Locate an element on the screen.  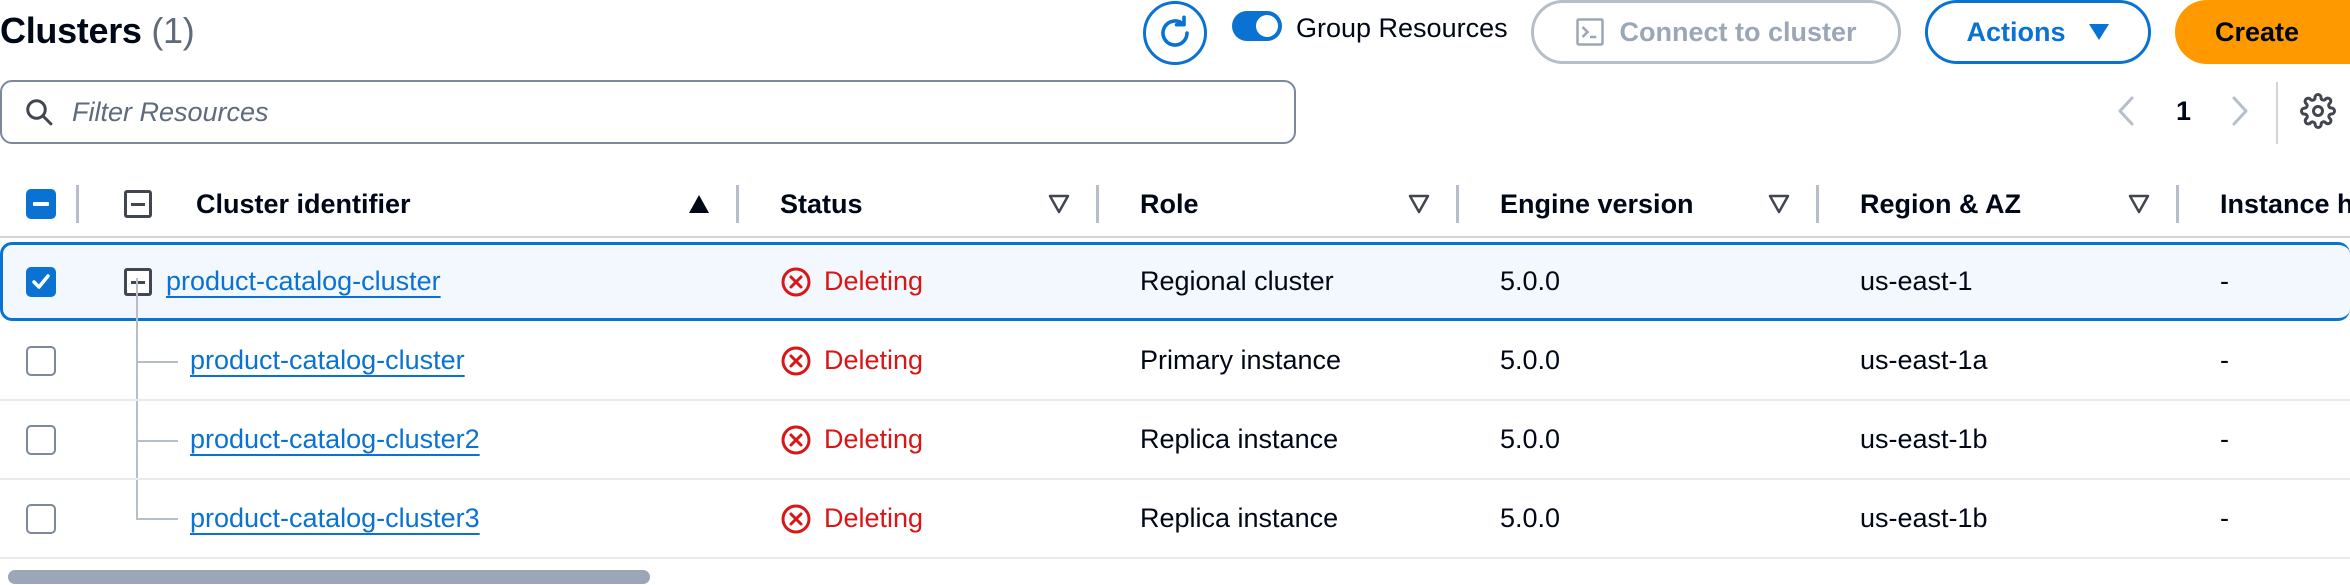
group-resources-toggle is located at coordinates (1257, 26).